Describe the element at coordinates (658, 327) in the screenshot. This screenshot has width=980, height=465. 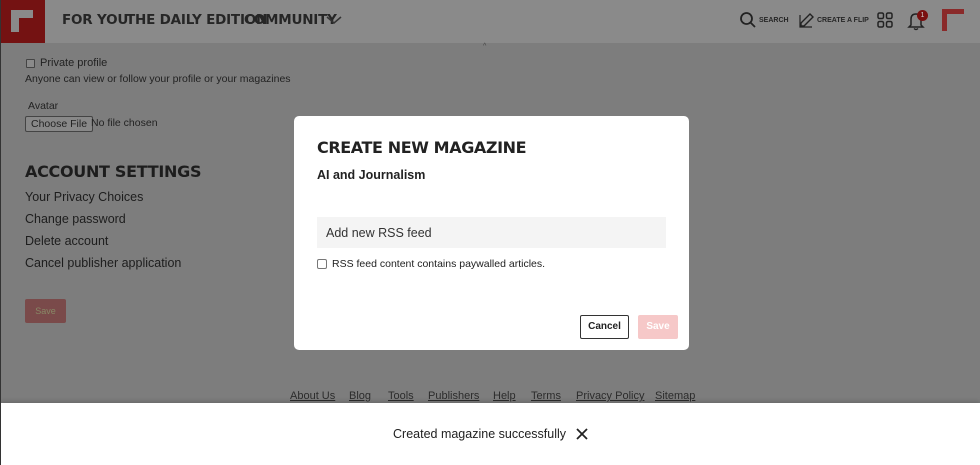
I see `save-button: Save` at that location.